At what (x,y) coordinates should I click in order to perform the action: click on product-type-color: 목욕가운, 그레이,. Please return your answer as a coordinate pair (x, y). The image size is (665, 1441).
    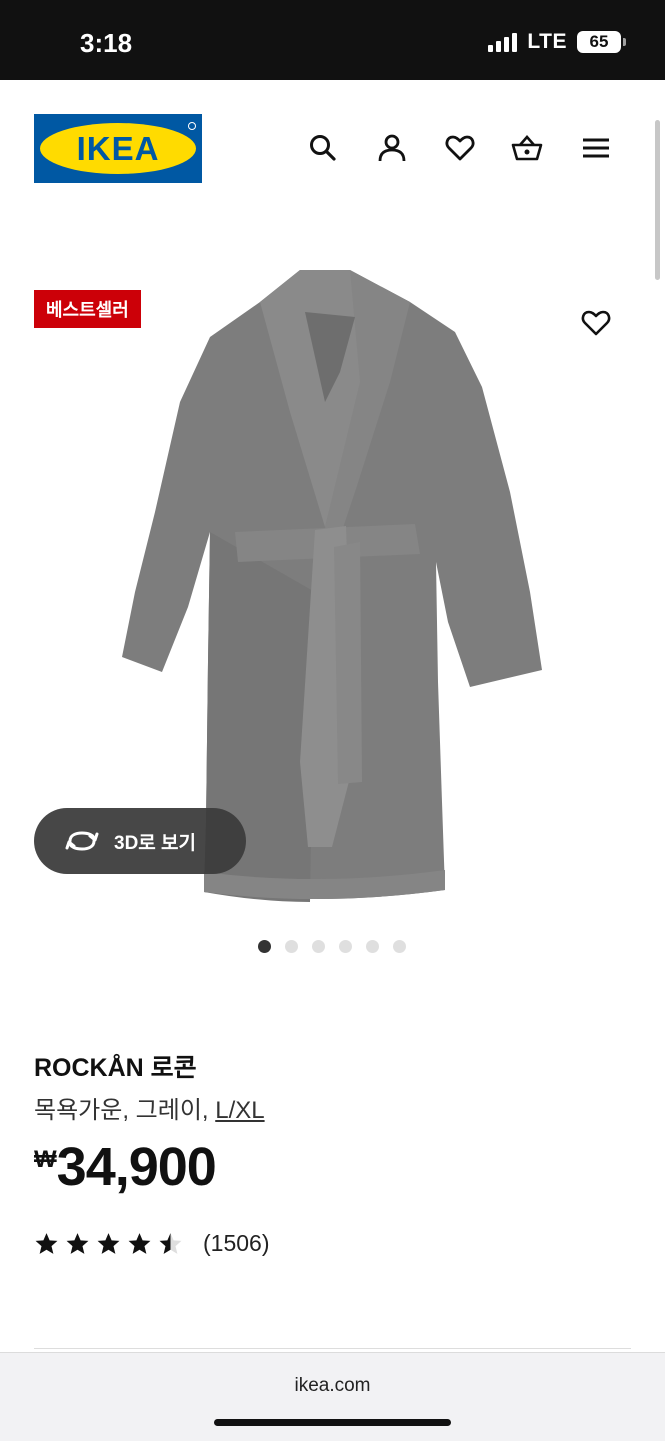
    Looking at the image, I should click on (125, 1110).